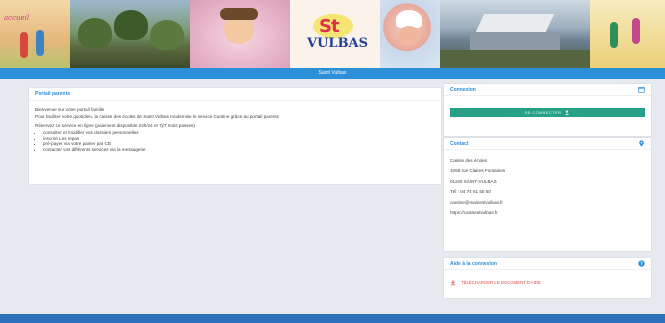  What do you see at coordinates (240, 34) in the screenshot?
I see `banner-panel-boy` at bounding box center [240, 34].